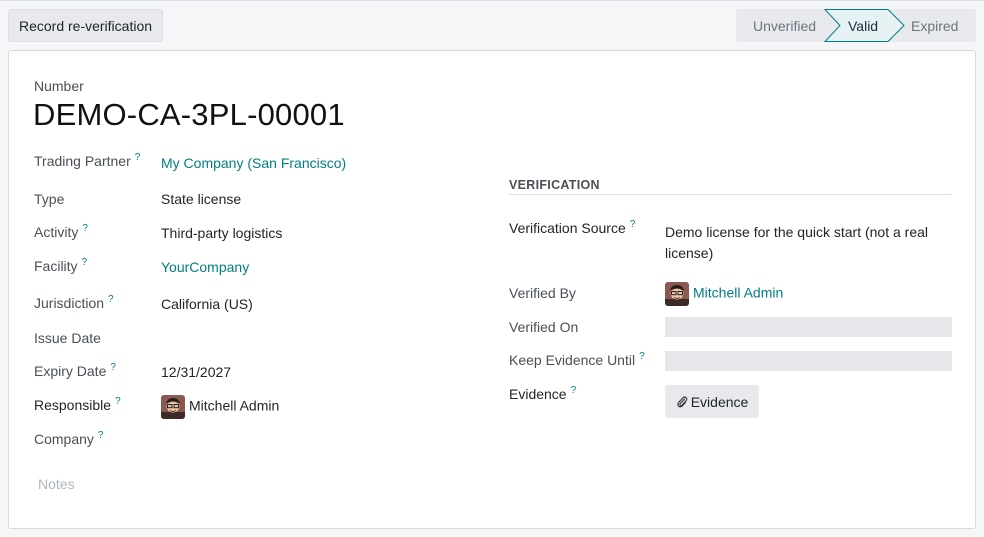  Describe the element at coordinates (74, 302) in the screenshot. I see `jurisdiction-label: Jurisdiction?` at that location.